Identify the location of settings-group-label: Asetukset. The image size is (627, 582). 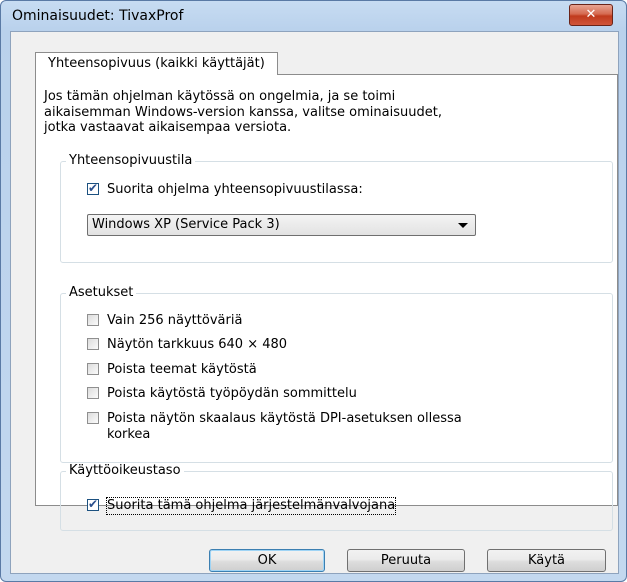
(101, 292).